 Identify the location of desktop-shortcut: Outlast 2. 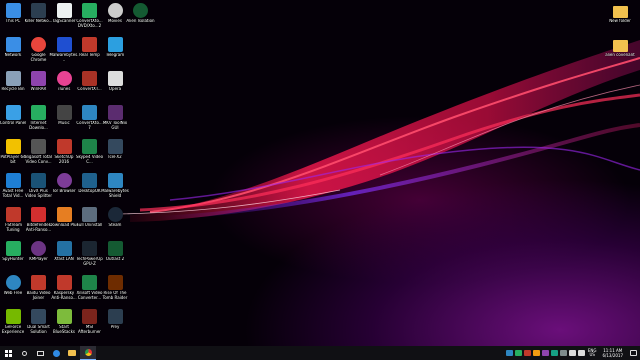
(115, 251).